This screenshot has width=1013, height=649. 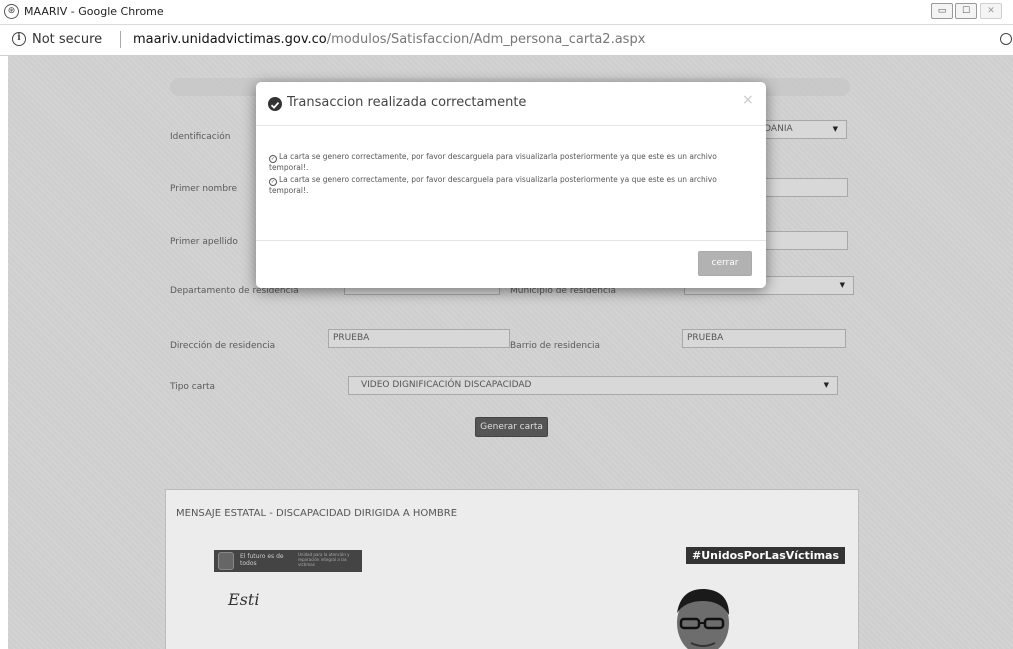 What do you see at coordinates (11, 11) in the screenshot?
I see `app-logo-icon: ⊛` at bounding box center [11, 11].